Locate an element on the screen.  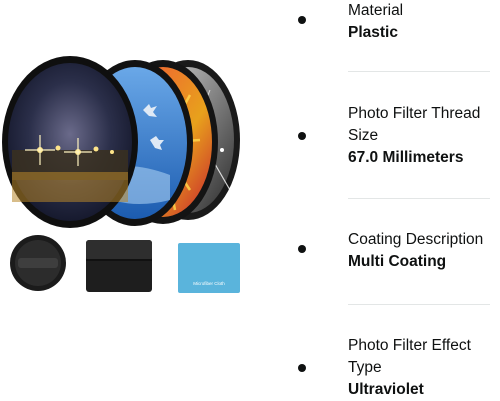
microfiber-cloth: Microfiber Cloth is located at coordinates (209, 268).